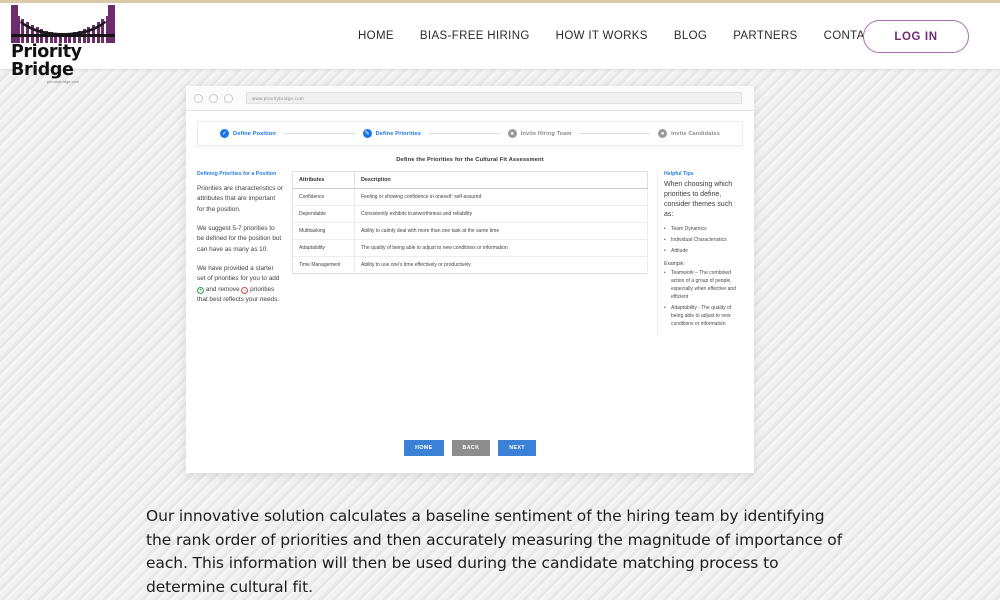 The height and width of the screenshot is (600, 1000). Describe the element at coordinates (323, 197) in the screenshot. I see `cell-attribute: Confidence` at that location.